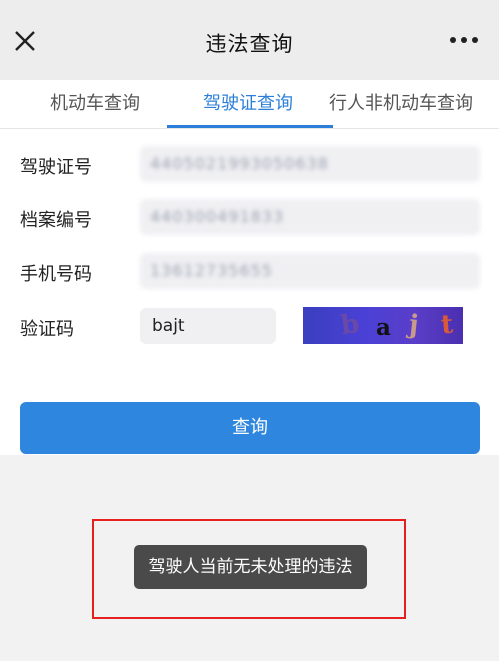  Describe the element at coordinates (208, 326) in the screenshot. I see `captcha-input: bajt` at that location.